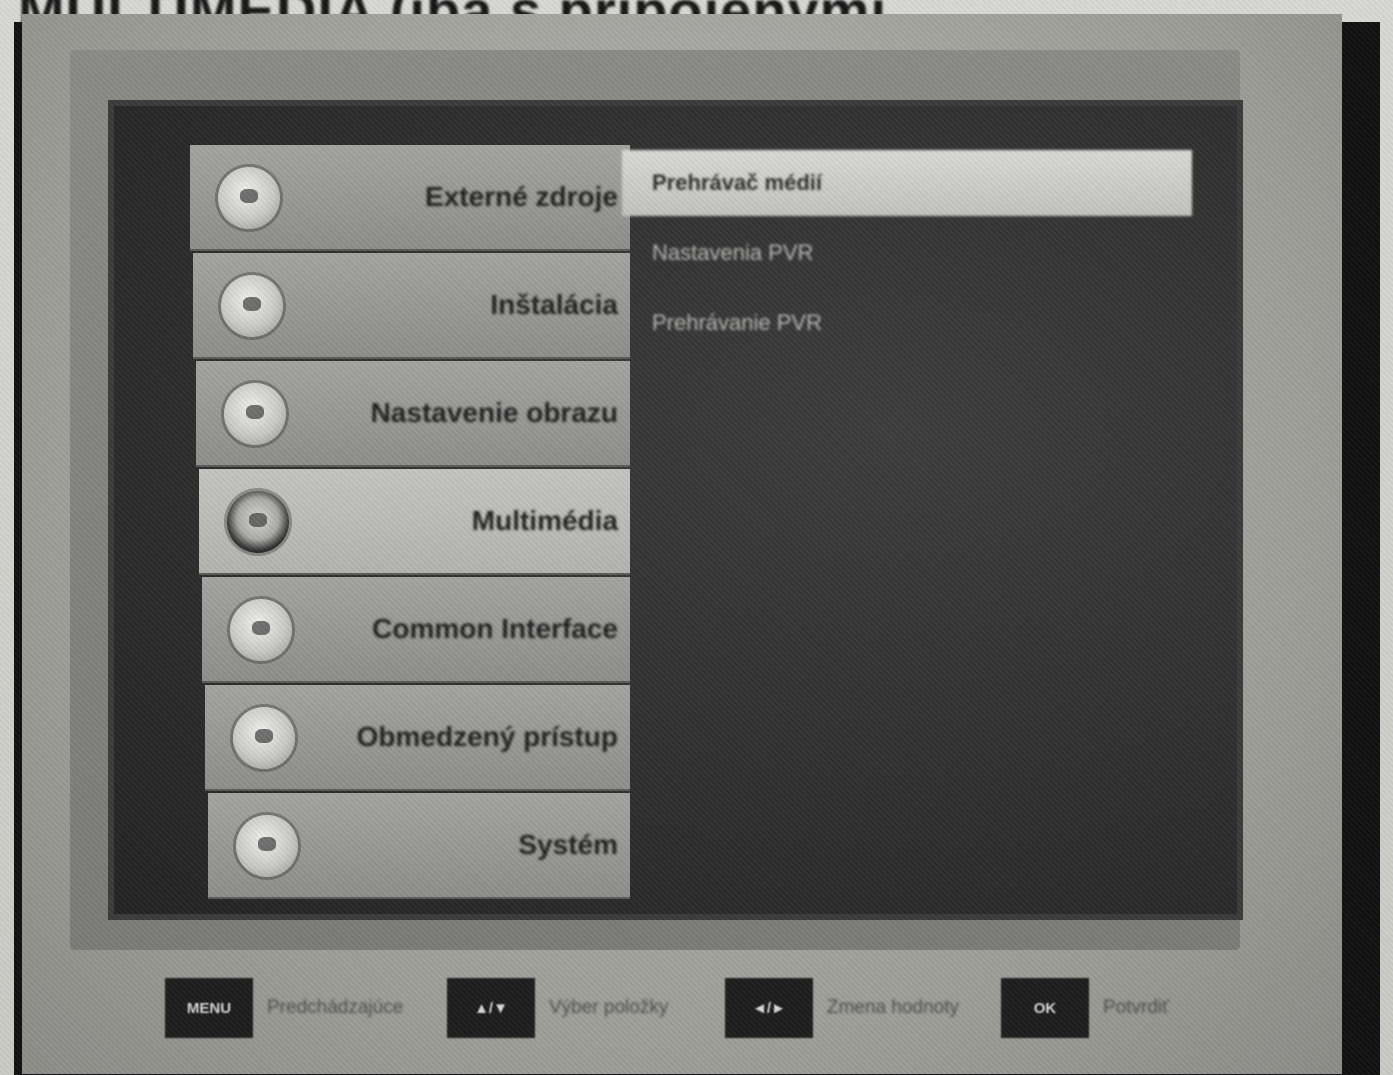  Describe the element at coordinates (907, 183) in the screenshot. I see `submenu-item-media-player: Prehrávač médií` at that location.